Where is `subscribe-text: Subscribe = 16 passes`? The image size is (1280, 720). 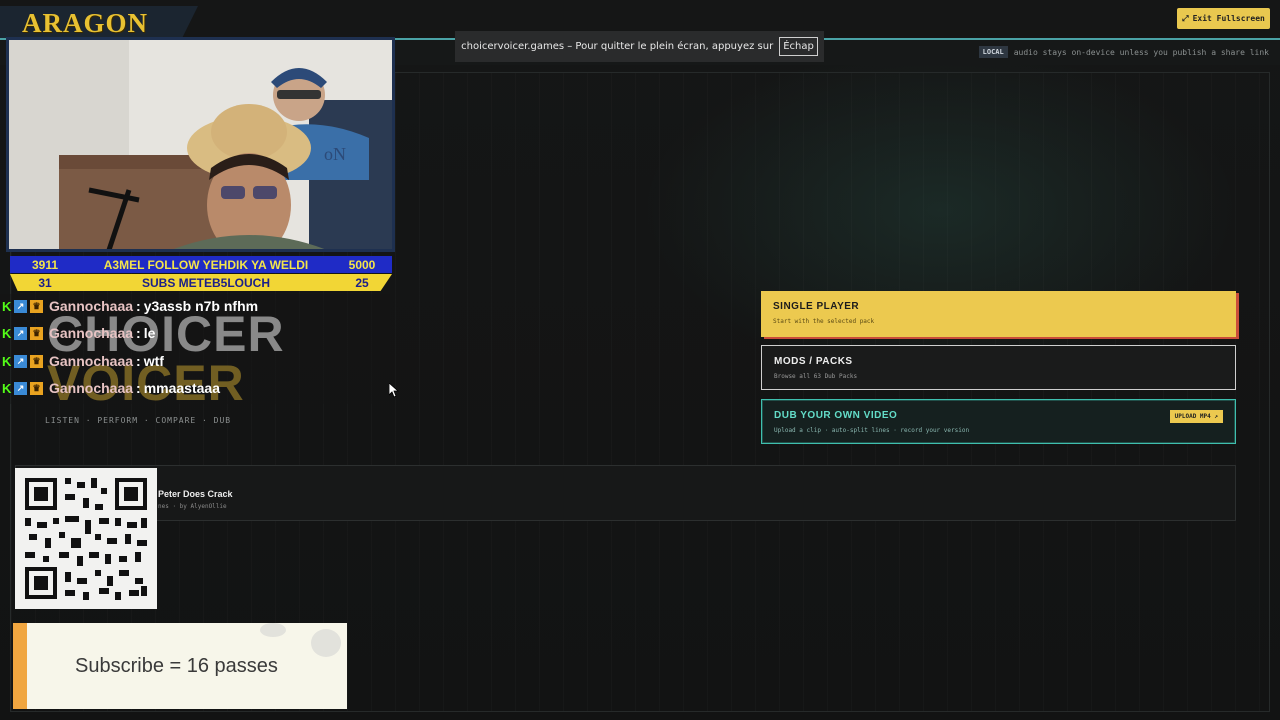
subscribe-text: Subscribe = 16 passes is located at coordinates (176, 666).